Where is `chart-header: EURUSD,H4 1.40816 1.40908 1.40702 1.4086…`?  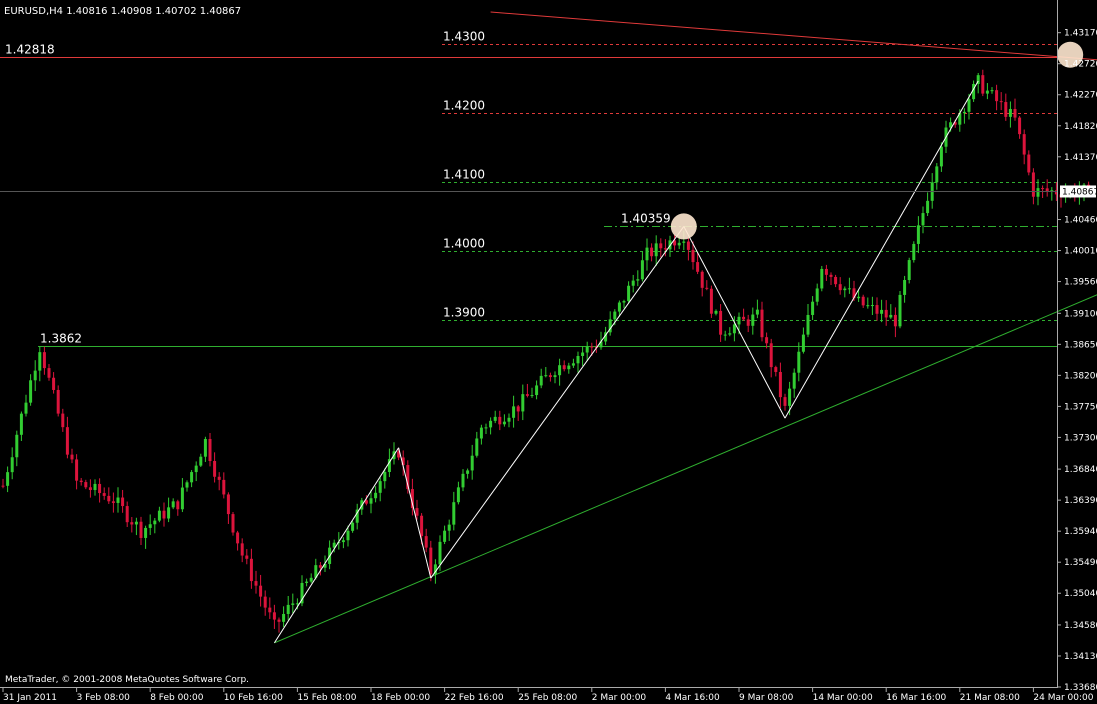 chart-header: EURUSD,H4 1.40816 1.40908 1.40702 1.4086… is located at coordinates (122, 11).